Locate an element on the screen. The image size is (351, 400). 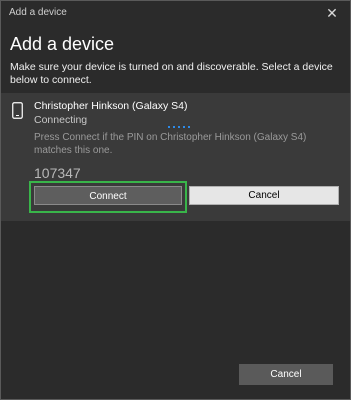
close-icon: ✕ is located at coordinates (332, 13).